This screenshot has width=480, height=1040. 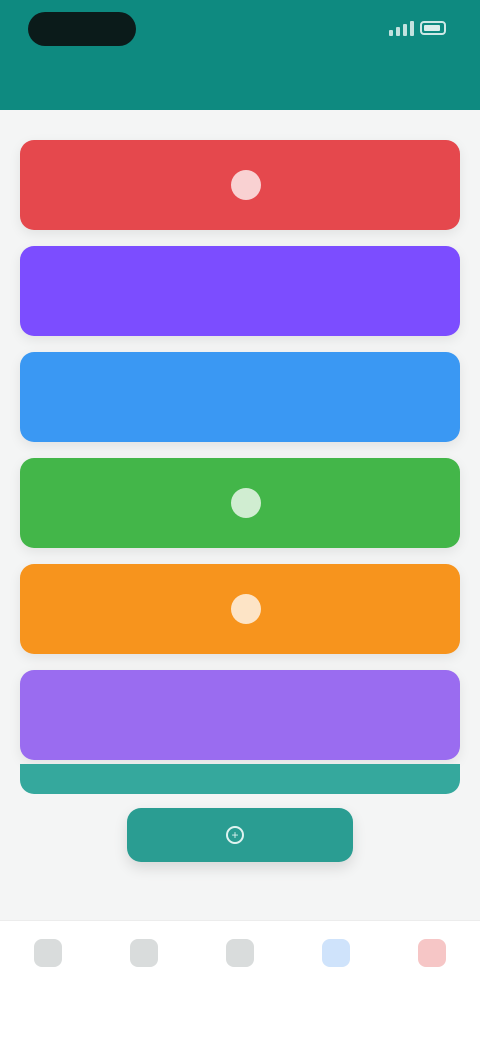 What do you see at coordinates (235, 835) in the screenshot?
I see `plus-icon: +` at bounding box center [235, 835].